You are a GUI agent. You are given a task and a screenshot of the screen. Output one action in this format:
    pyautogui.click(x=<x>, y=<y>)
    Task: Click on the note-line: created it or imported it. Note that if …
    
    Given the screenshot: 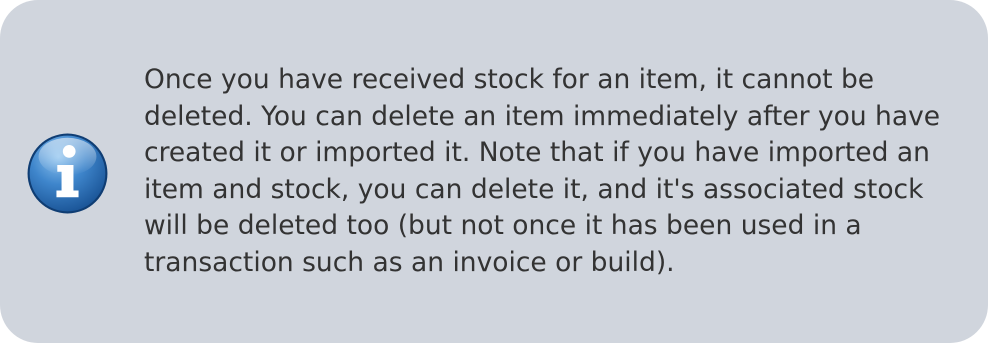 What is the action you would take?
    pyautogui.click(x=537, y=152)
    